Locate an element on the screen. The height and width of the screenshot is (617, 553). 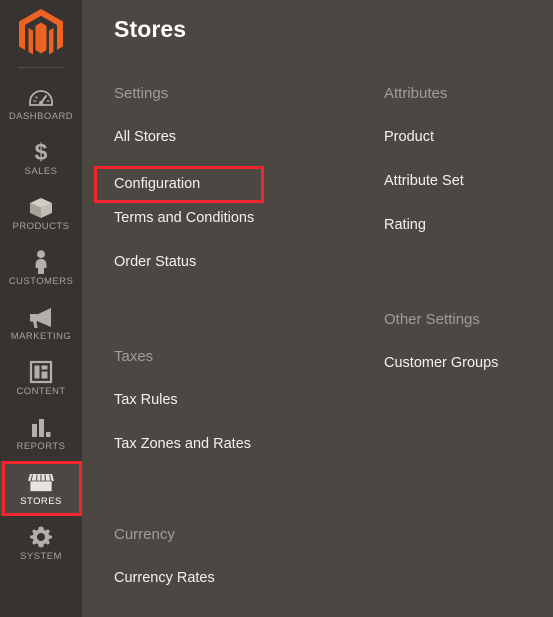
admin-sidebar-nav: Dashboard $ Sales Produ is located at coordinates (41, 308).